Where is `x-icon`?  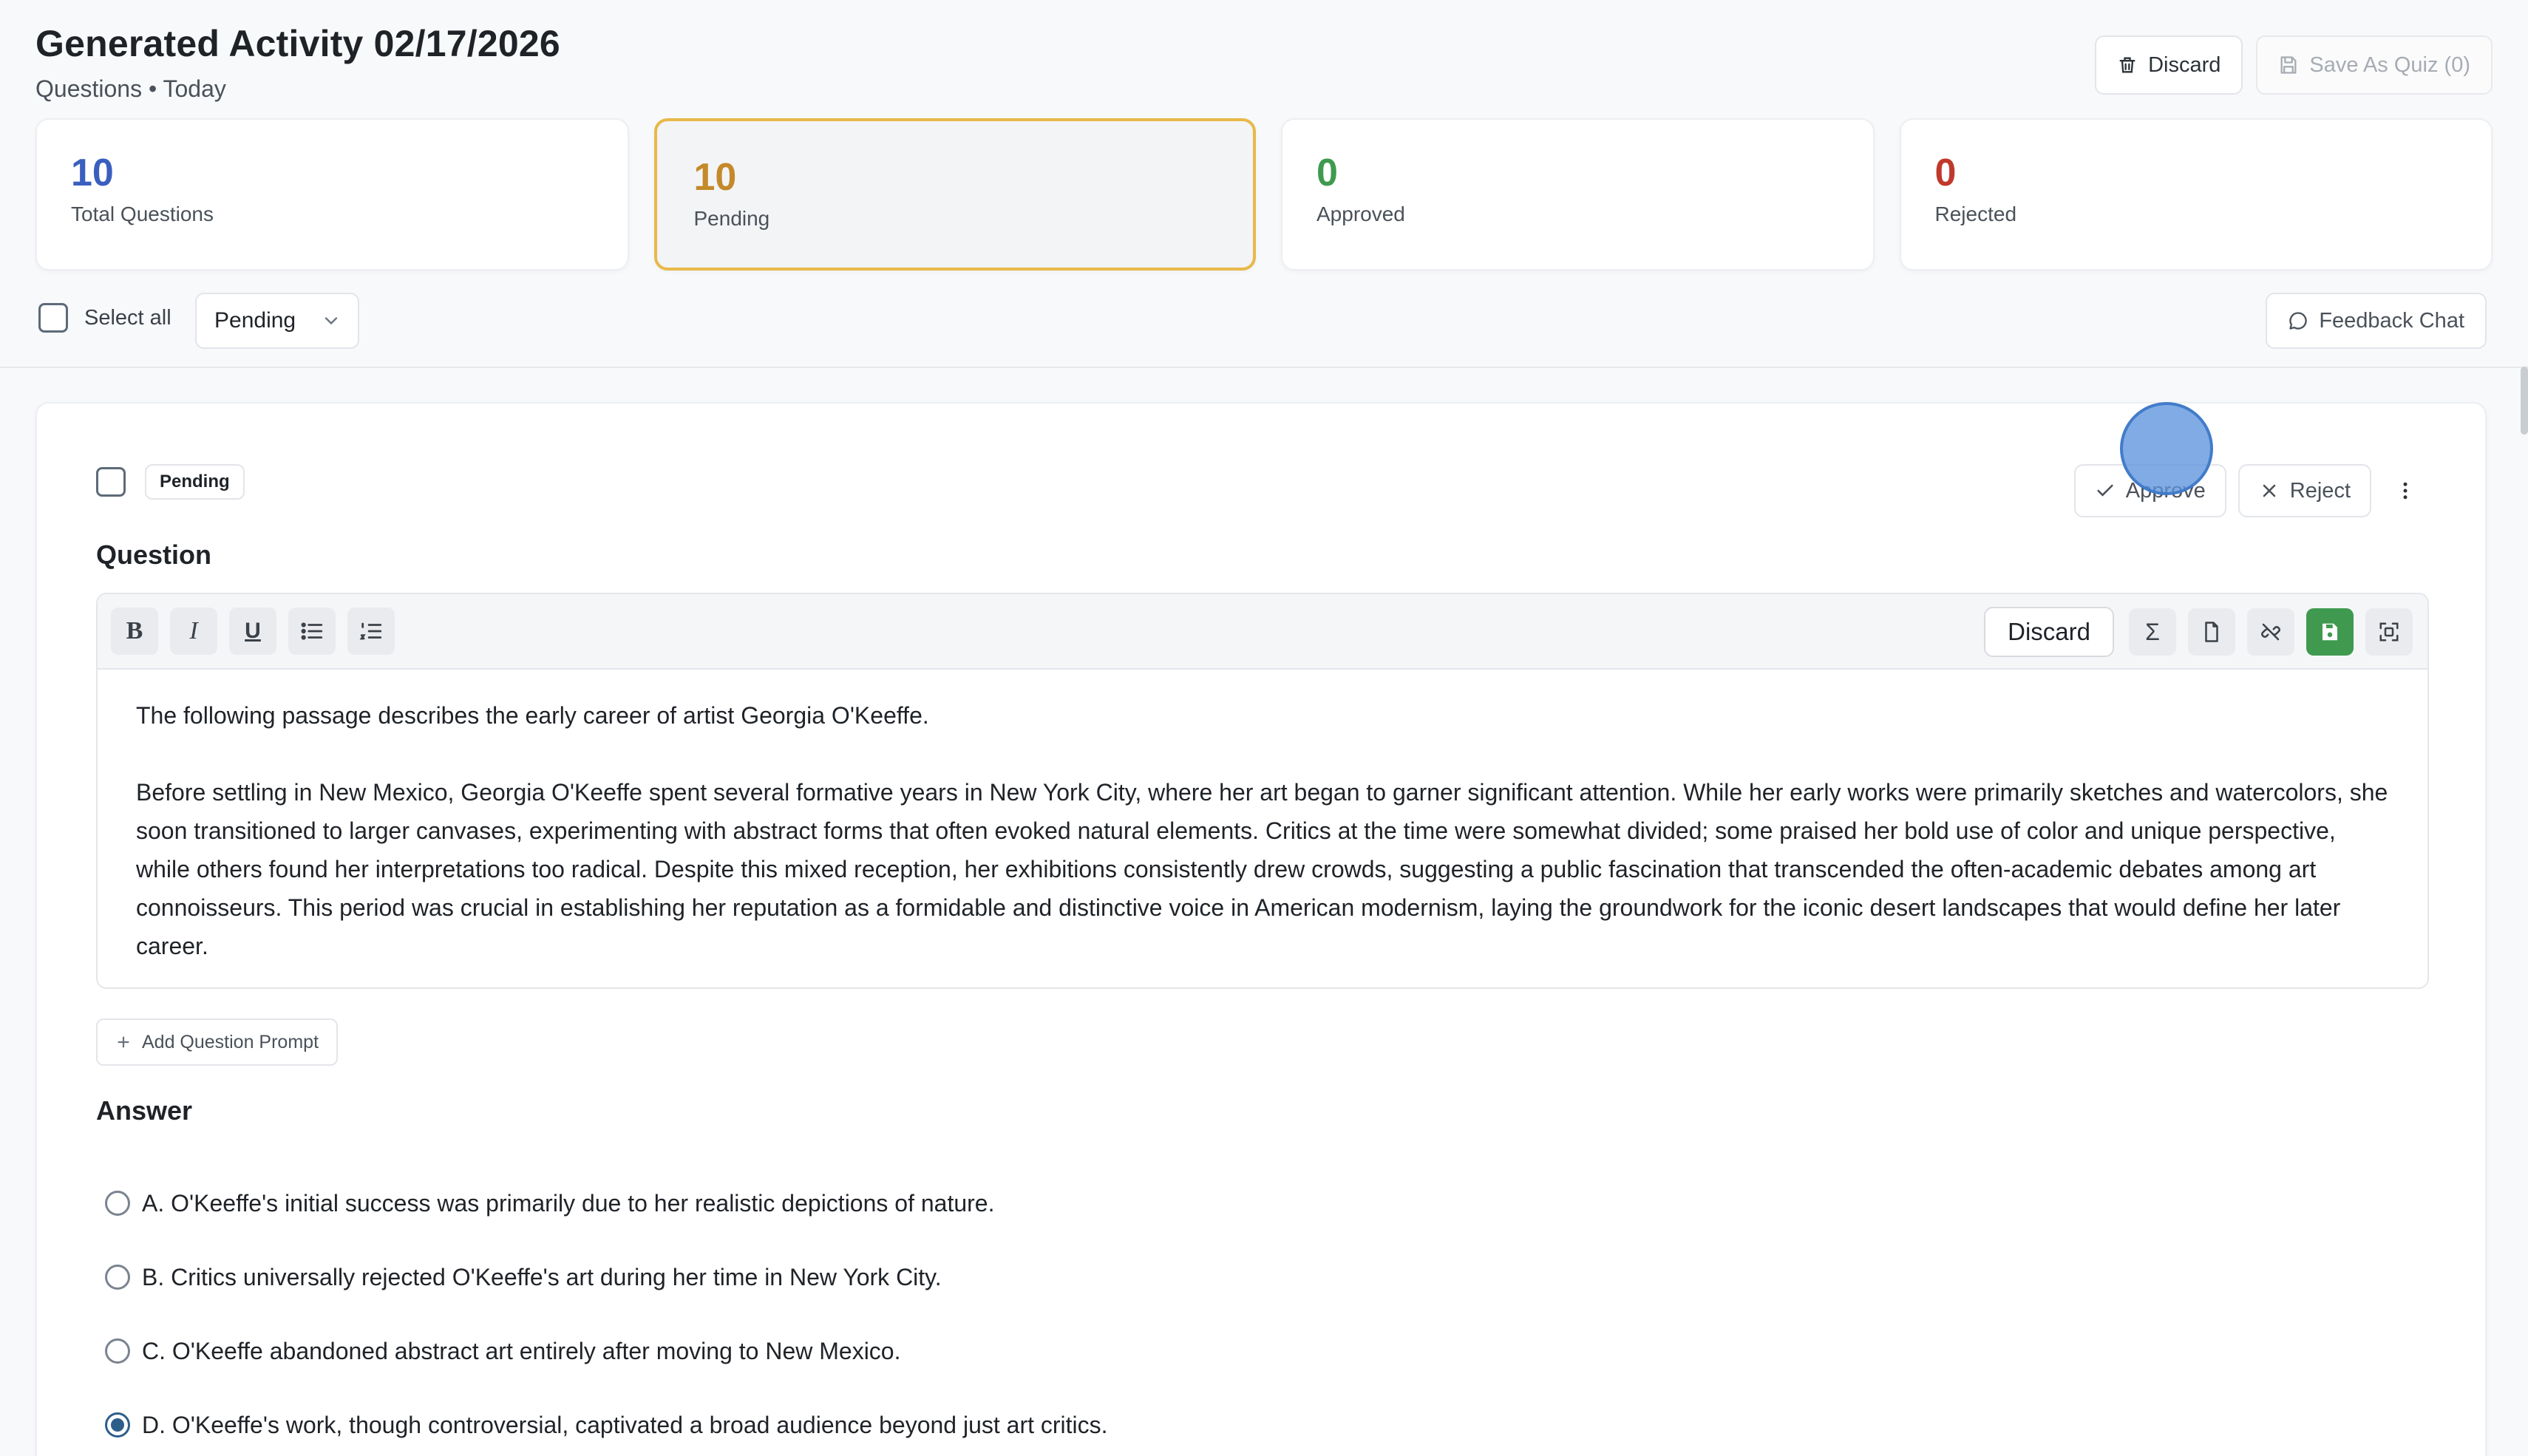 x-icon is located at coordinates (2269, 490).